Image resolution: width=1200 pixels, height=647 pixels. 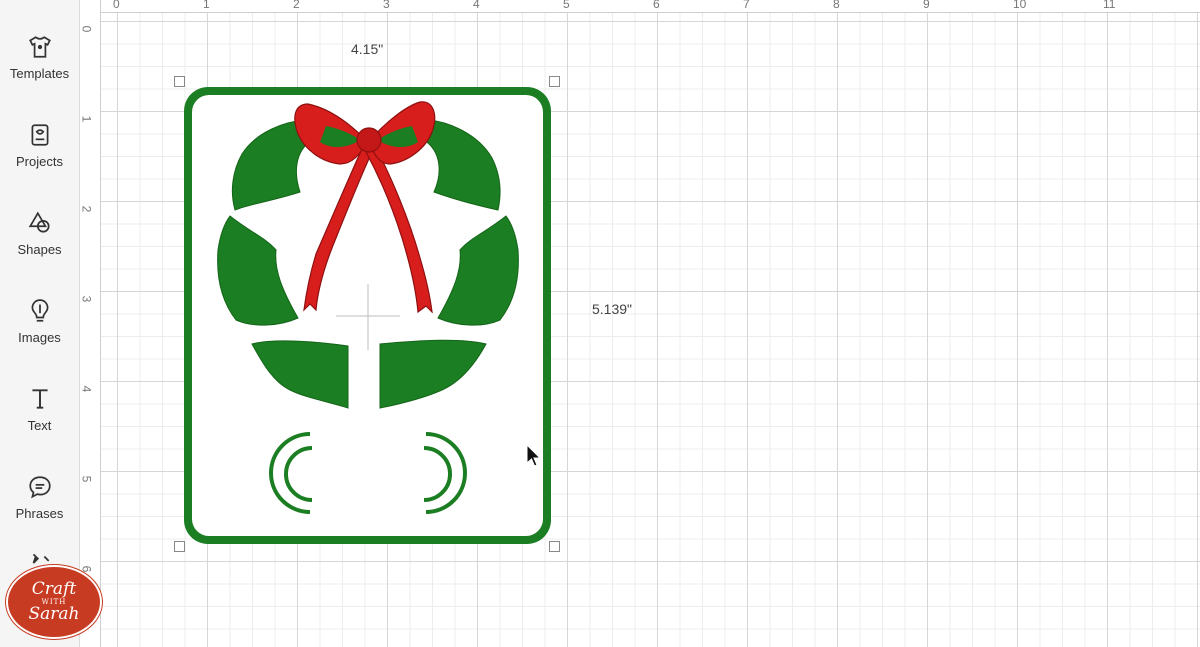 I want to click on sidebar-item-label: Projects, so click(x=39, y=161).